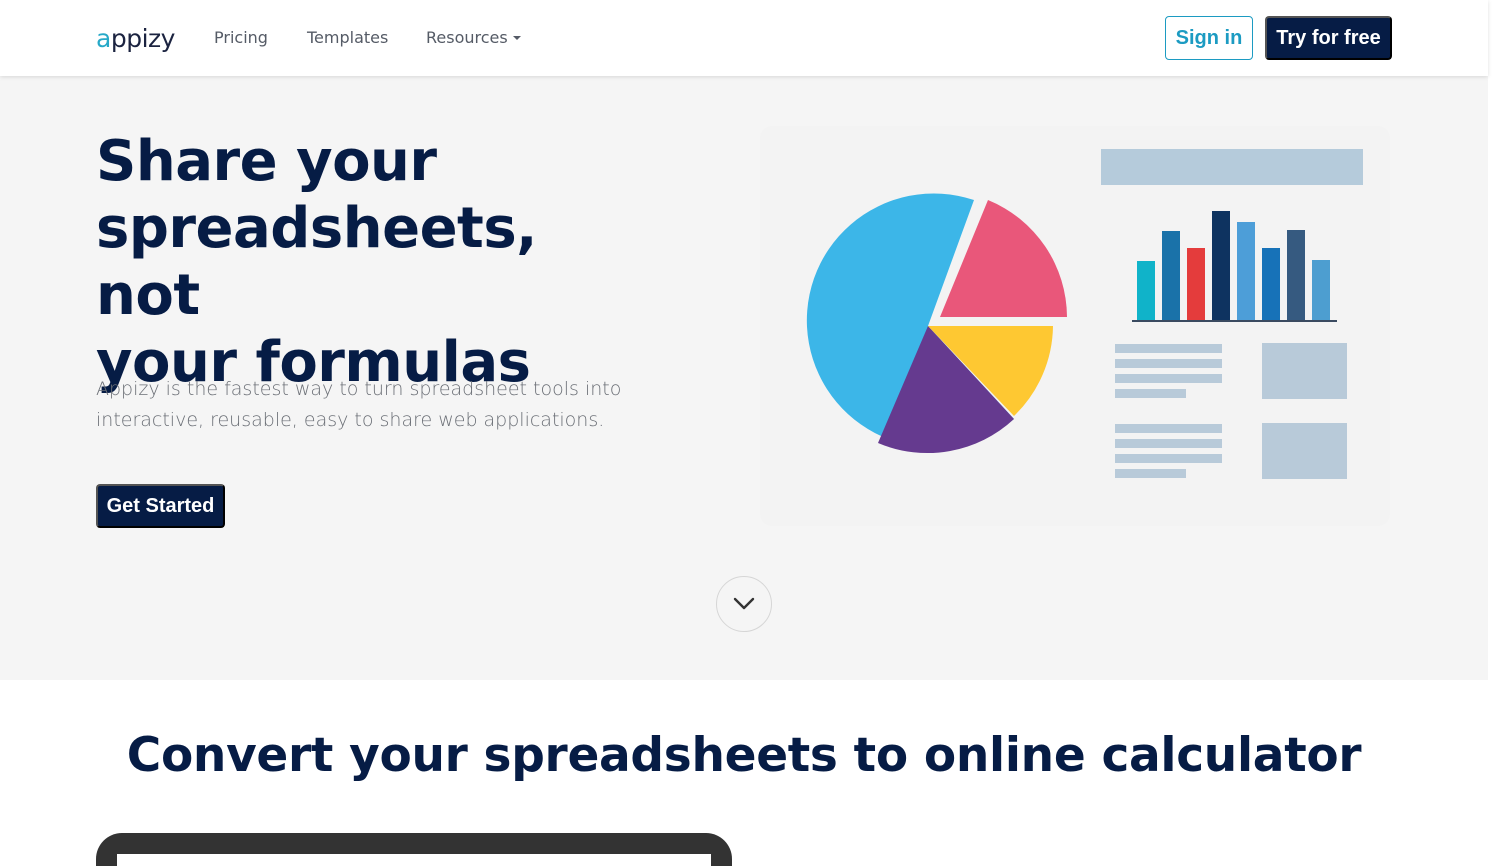 The height and width of the screenshot is (866, 1500). What do you see at coordinates (347, 37) in the screenshot?
I see `nav-link-templates: Templates` at bounding box center [347, 37].